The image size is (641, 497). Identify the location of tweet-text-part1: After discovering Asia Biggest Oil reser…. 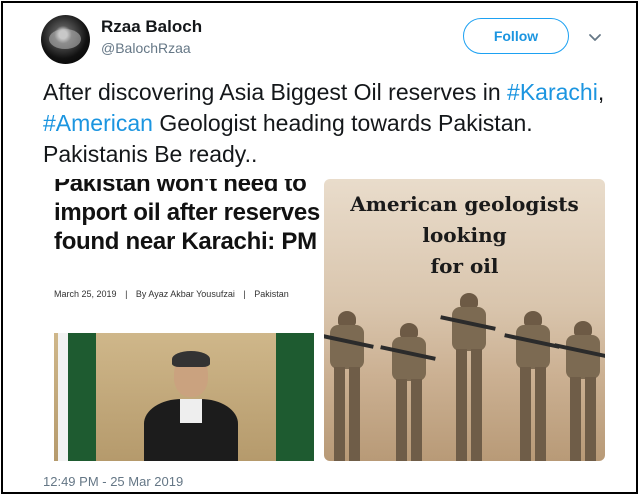
(272, 92).